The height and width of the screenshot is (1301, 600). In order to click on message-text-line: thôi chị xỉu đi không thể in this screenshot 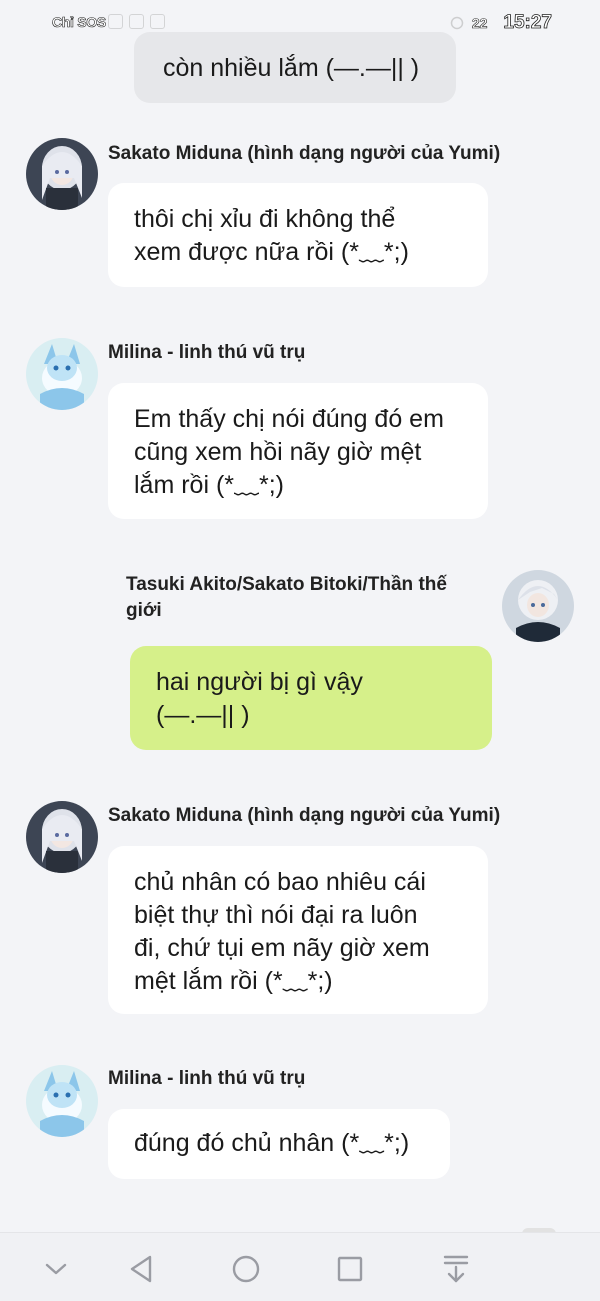, I will do `click(265, 219)`.